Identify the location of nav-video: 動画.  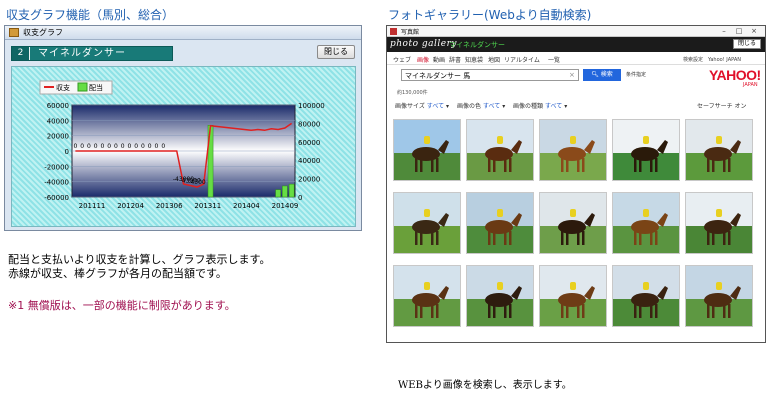
(439, 59).